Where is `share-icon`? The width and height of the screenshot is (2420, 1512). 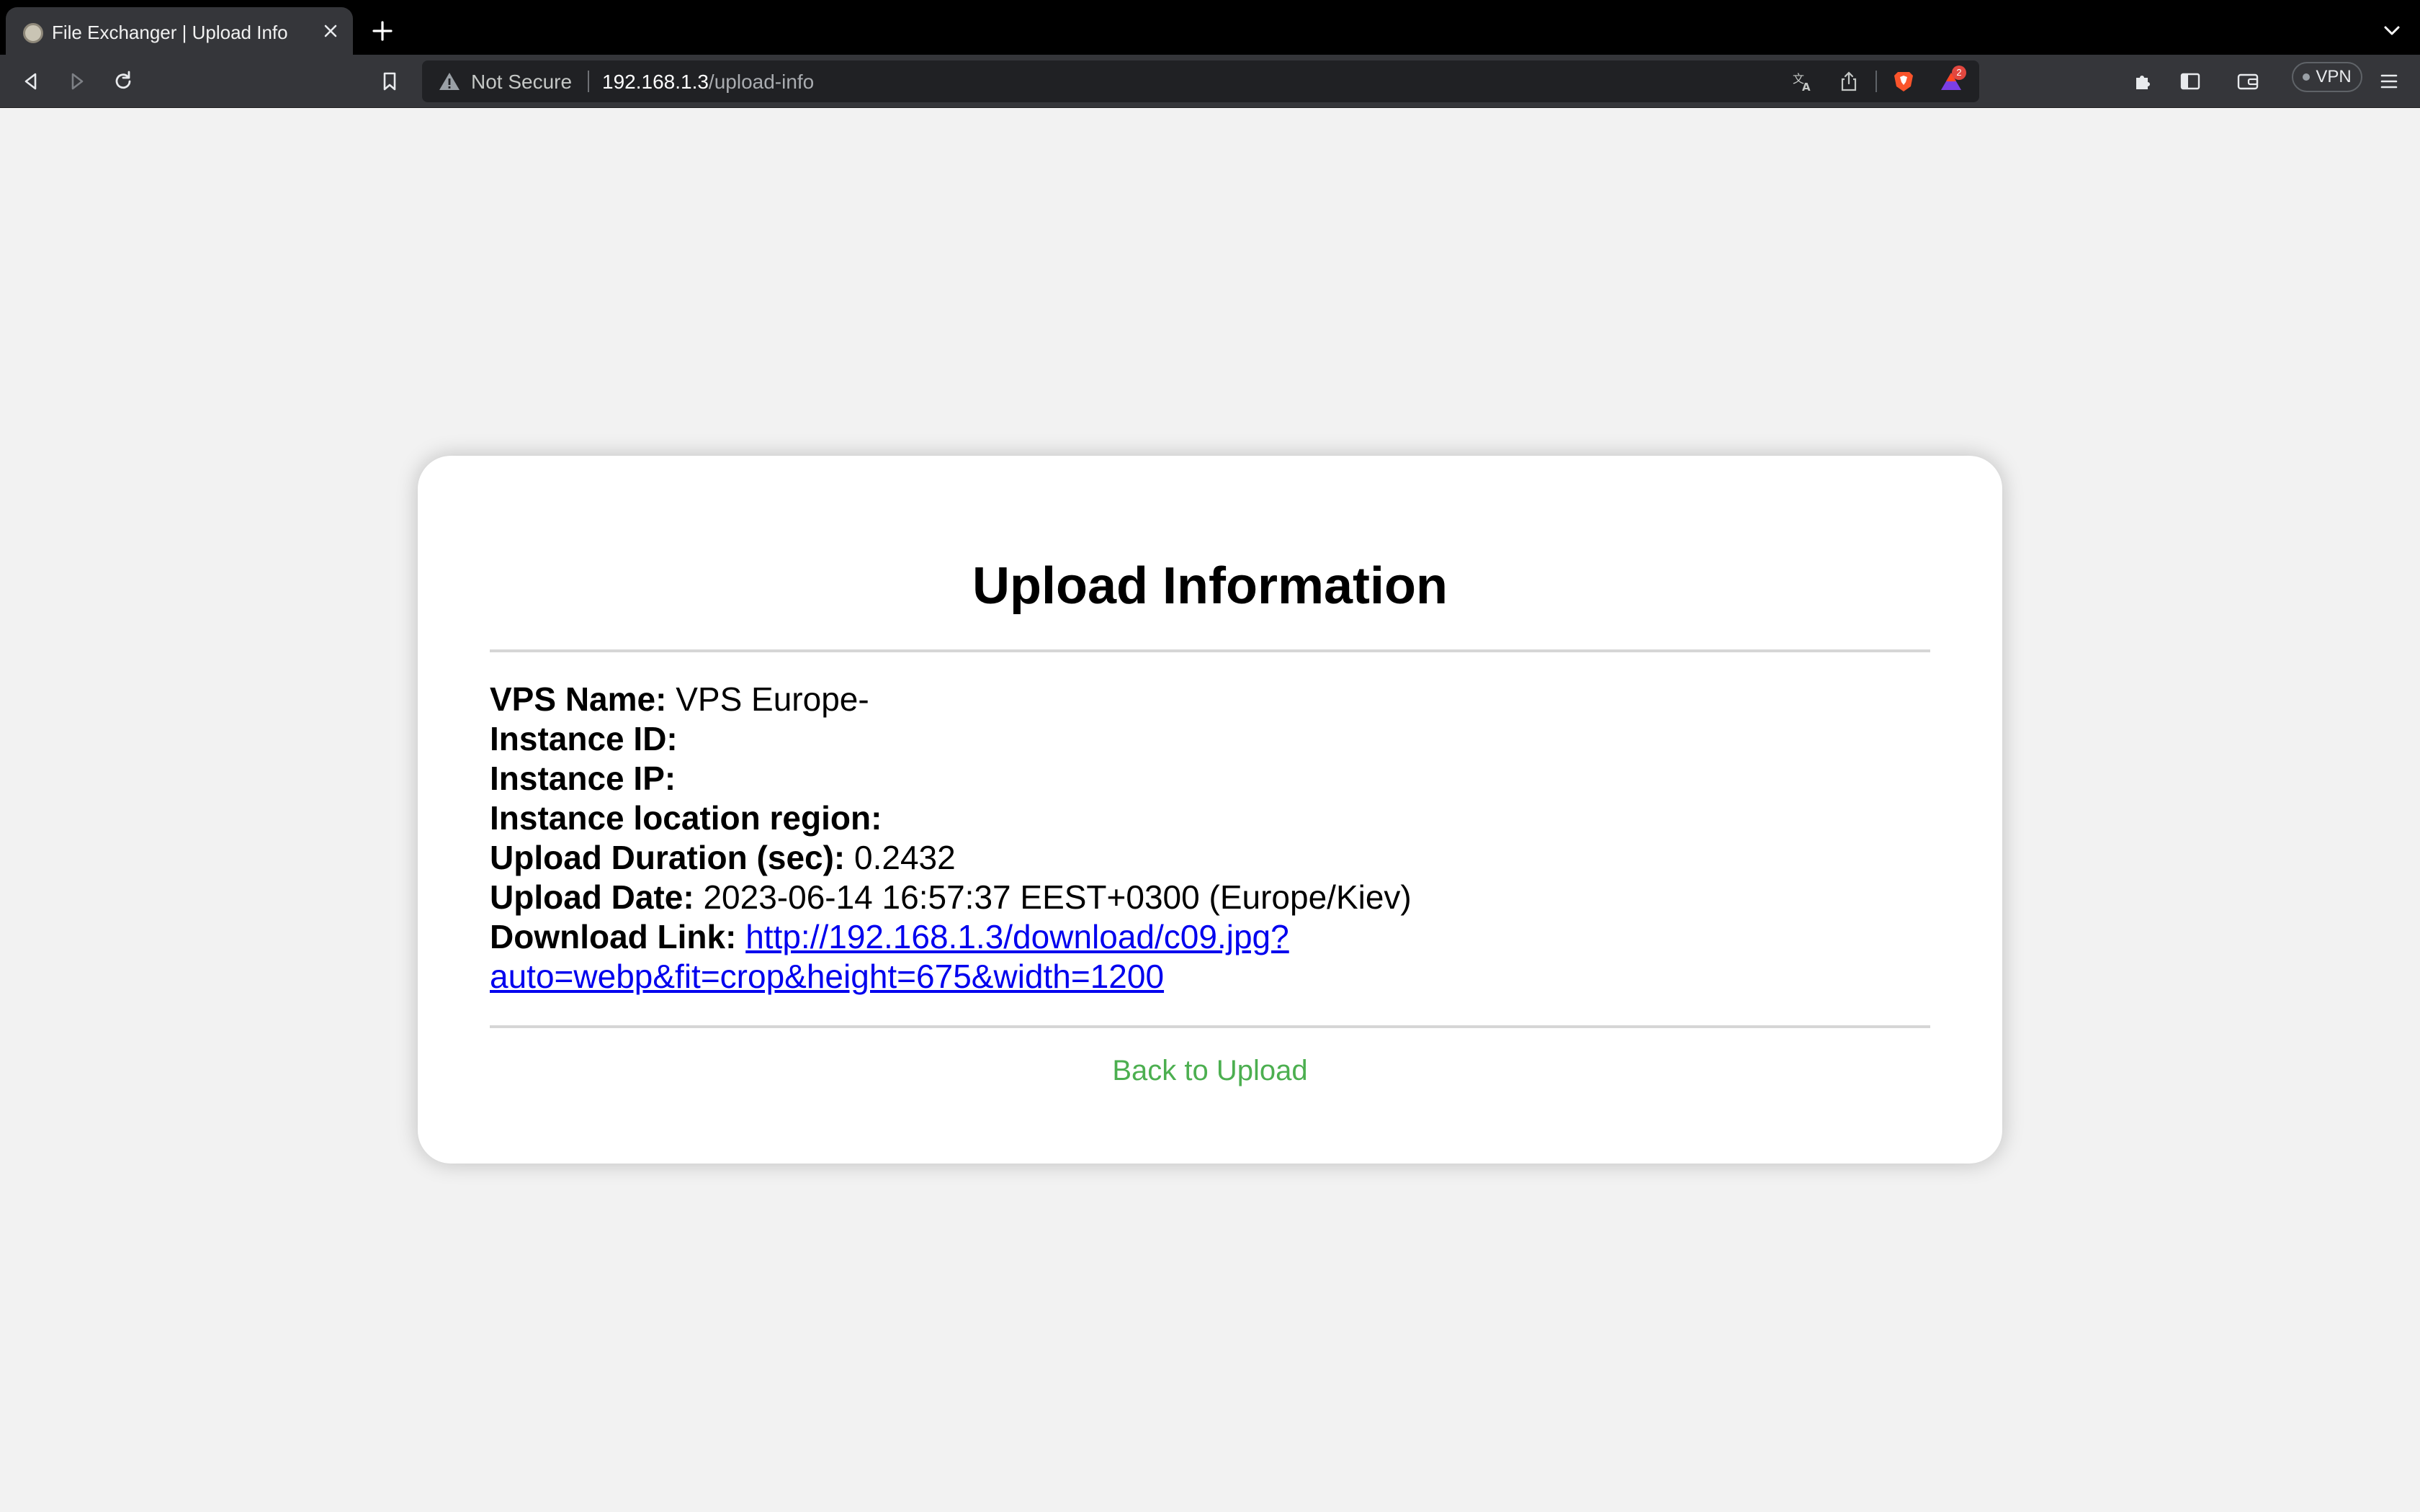 share-icon is located at coordinates (1849, 81).